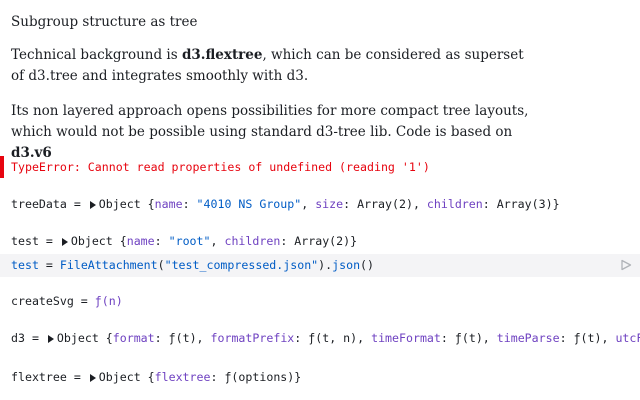 The width and height of the screenshot is (640, 400). I want to click on prop-key: format, so click(133, 338).